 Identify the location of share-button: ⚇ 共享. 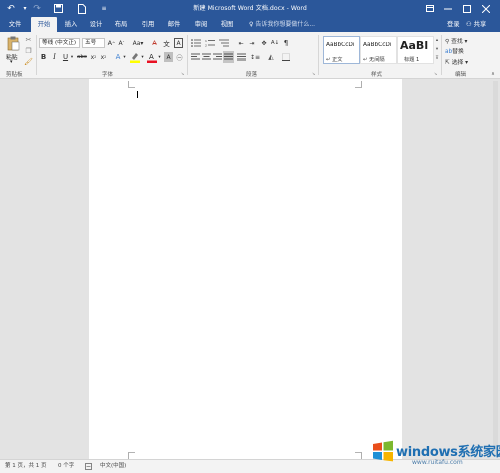
(476, 24).